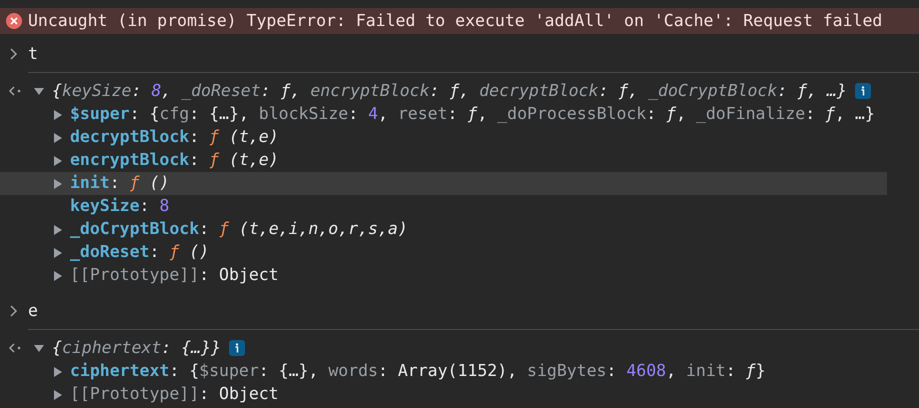 The height and width of the screenshot is (408, 919). Describe the element at coordinates (33, 311) in the screenshot. I see `input-text: e` at that location.